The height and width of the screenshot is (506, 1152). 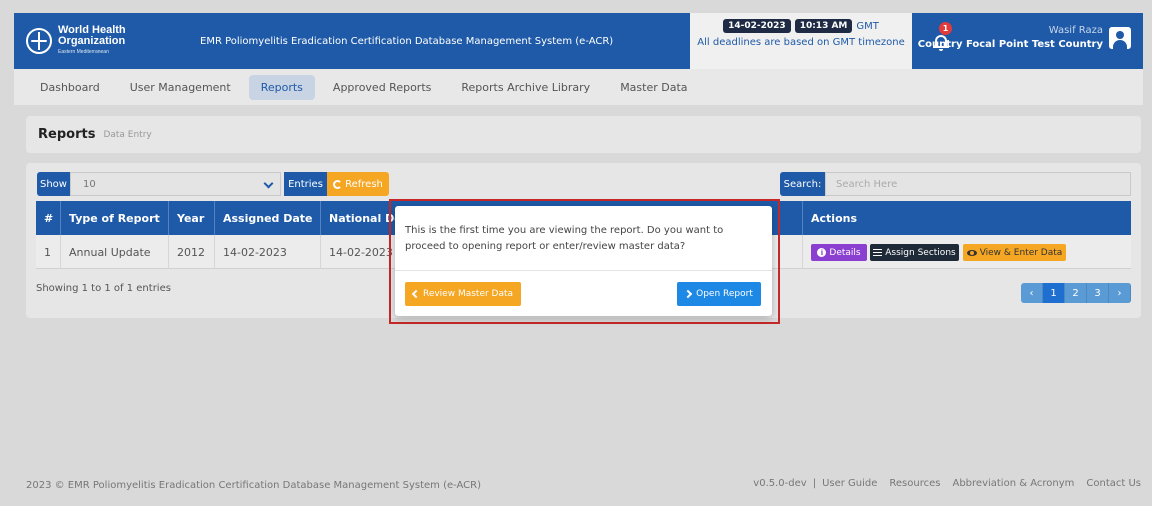 What do you see at coordinates (180, 87) in the screenshot?
I see `nav-user-management: User Management` at bounding box center [180, 87].